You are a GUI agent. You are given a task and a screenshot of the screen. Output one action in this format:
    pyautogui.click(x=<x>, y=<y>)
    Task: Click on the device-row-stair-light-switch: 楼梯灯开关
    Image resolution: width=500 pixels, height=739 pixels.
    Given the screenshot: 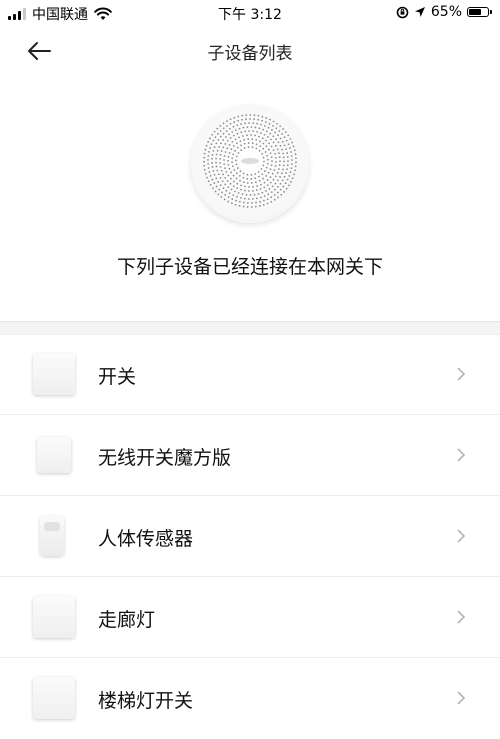 What is the action you would take?
    pyautogui.click(x=250, y=698)
    